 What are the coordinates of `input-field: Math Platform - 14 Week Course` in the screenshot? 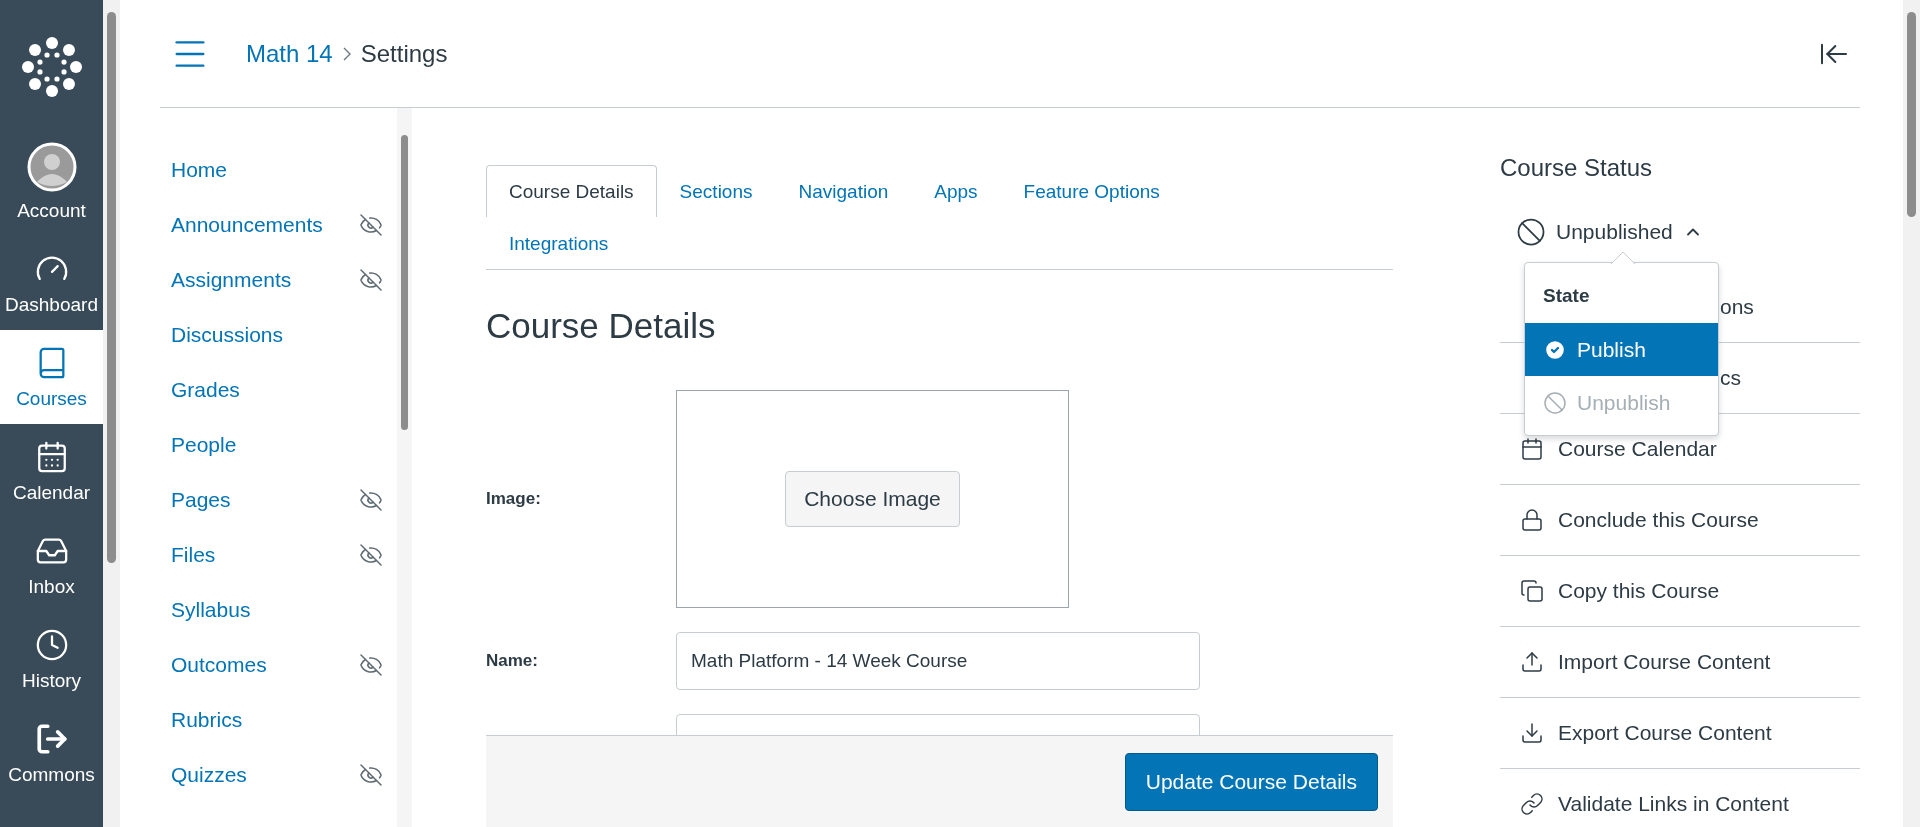 It's located at (938, 661).